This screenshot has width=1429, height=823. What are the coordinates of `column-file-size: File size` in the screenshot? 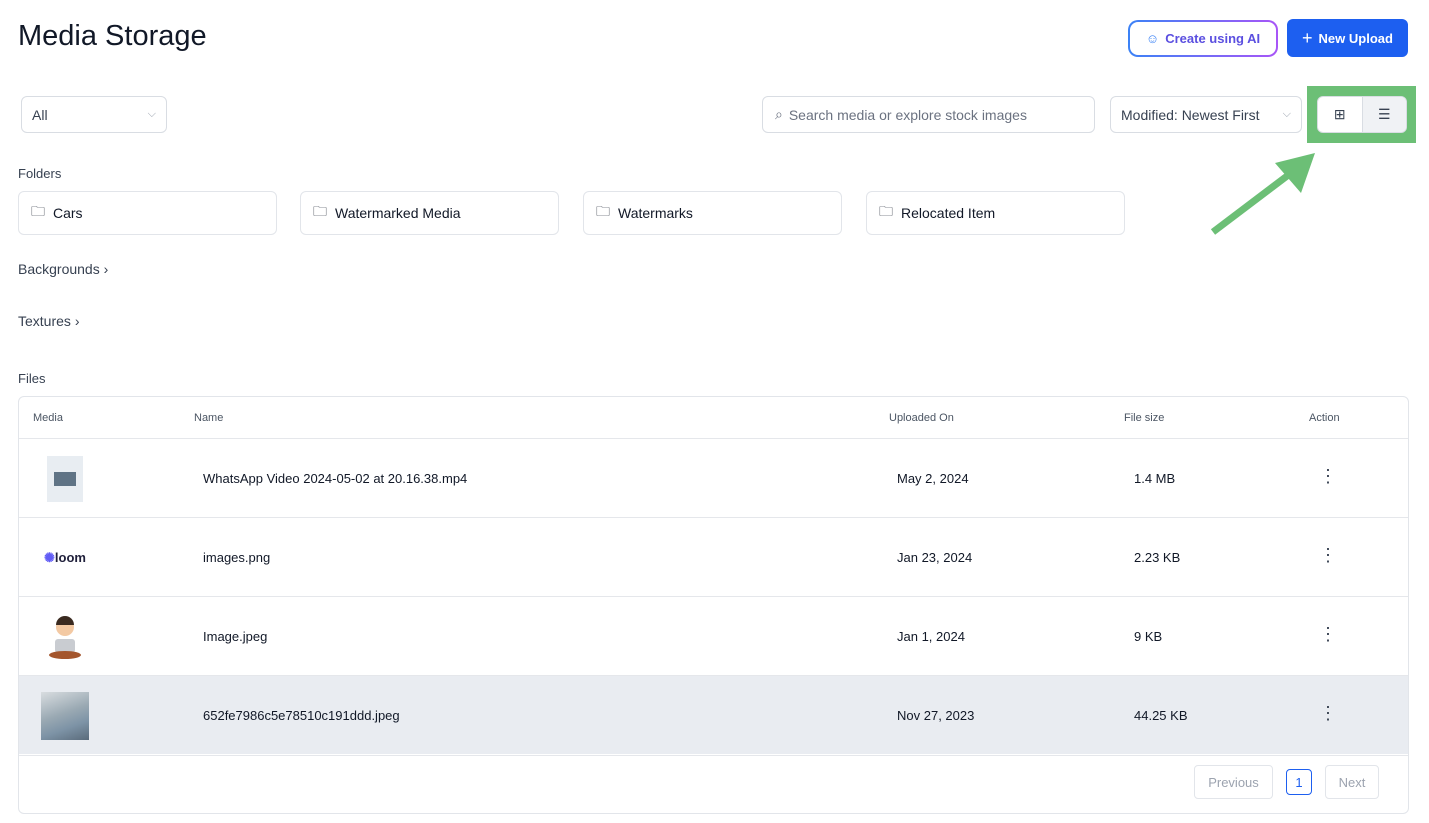 It's located at (1144, 418).